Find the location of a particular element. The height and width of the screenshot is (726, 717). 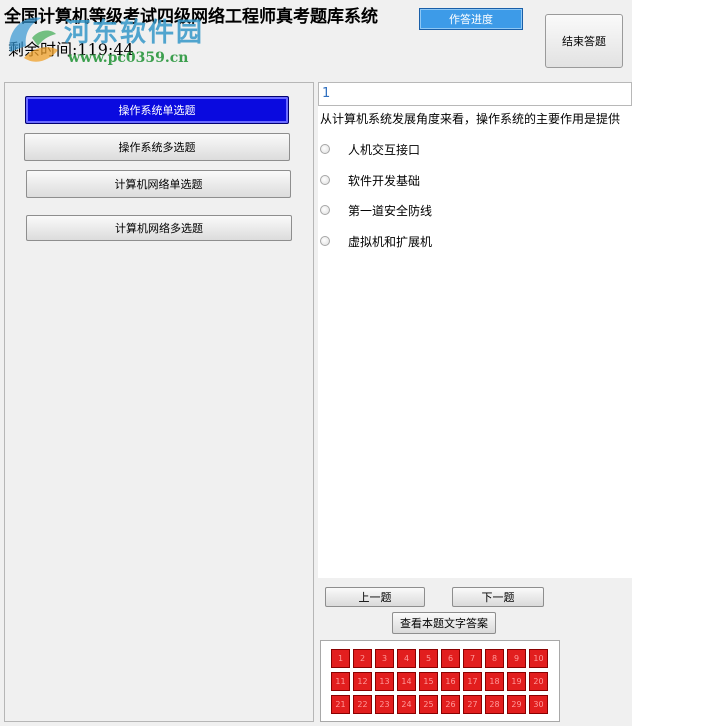

question-cell: 24 is located at coordinates (406, 704).